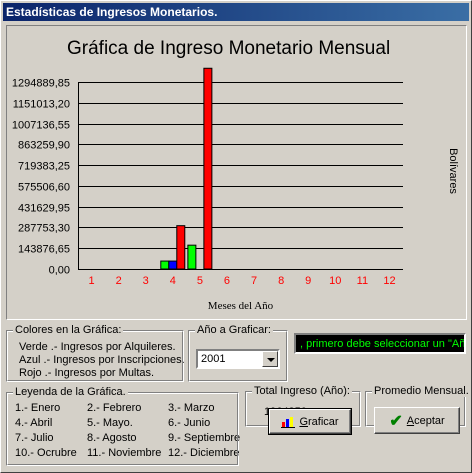 The width and height of the screenshot is (472, 473). What do you see at coordinates (270, 359) in the screenshot?
I see `chevron-down-icon` at bounding box center [270, 359].